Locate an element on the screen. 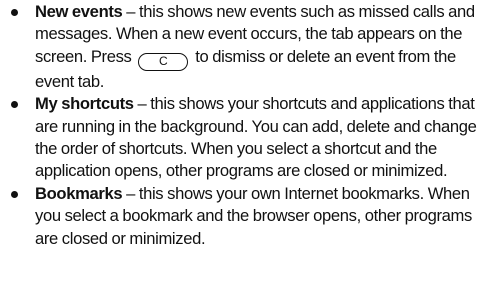 The height and width of the screenshot is (289, 482). term-new-events: New events is located at coordinates (79, 11).